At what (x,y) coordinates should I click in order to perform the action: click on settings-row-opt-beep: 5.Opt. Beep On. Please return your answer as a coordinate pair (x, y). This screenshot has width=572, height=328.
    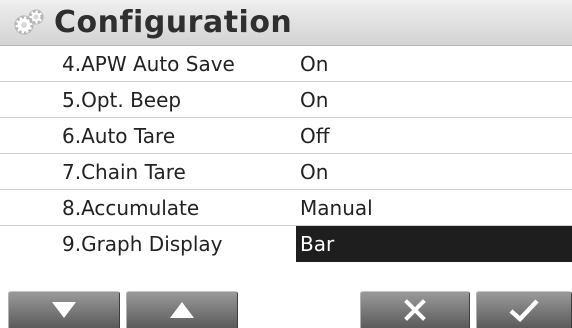
    Looking at the image, I should click on (286, 100).